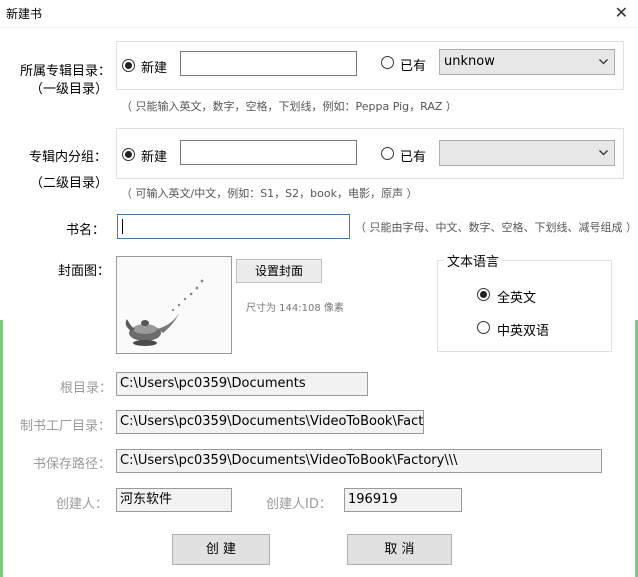  Describe the element at coordinates (69, 89) in the screenshot. I see `album-label-sub: （一级目录）` at that location.